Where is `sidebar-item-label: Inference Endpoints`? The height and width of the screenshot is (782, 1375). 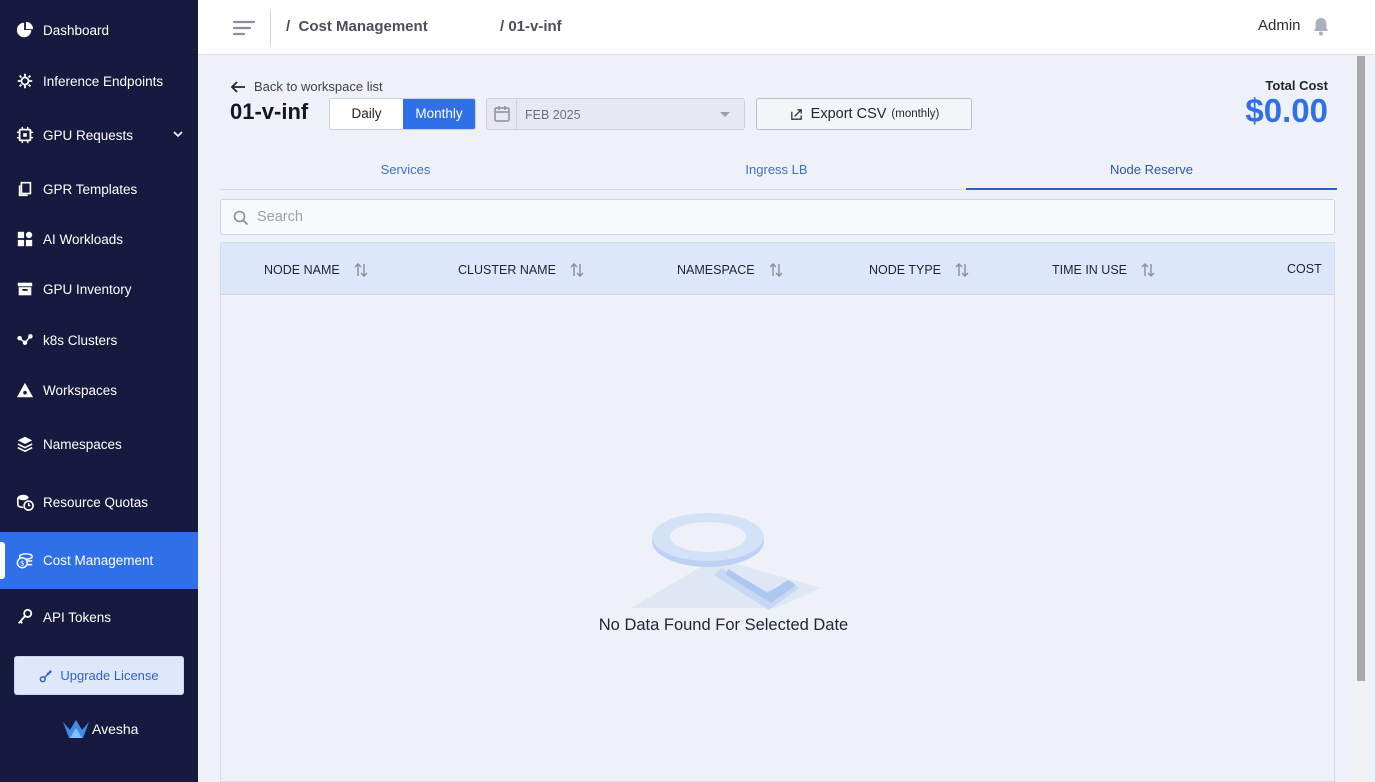 sidebar-item-label: Inference Endpoints is located at coordinates (103, 81).